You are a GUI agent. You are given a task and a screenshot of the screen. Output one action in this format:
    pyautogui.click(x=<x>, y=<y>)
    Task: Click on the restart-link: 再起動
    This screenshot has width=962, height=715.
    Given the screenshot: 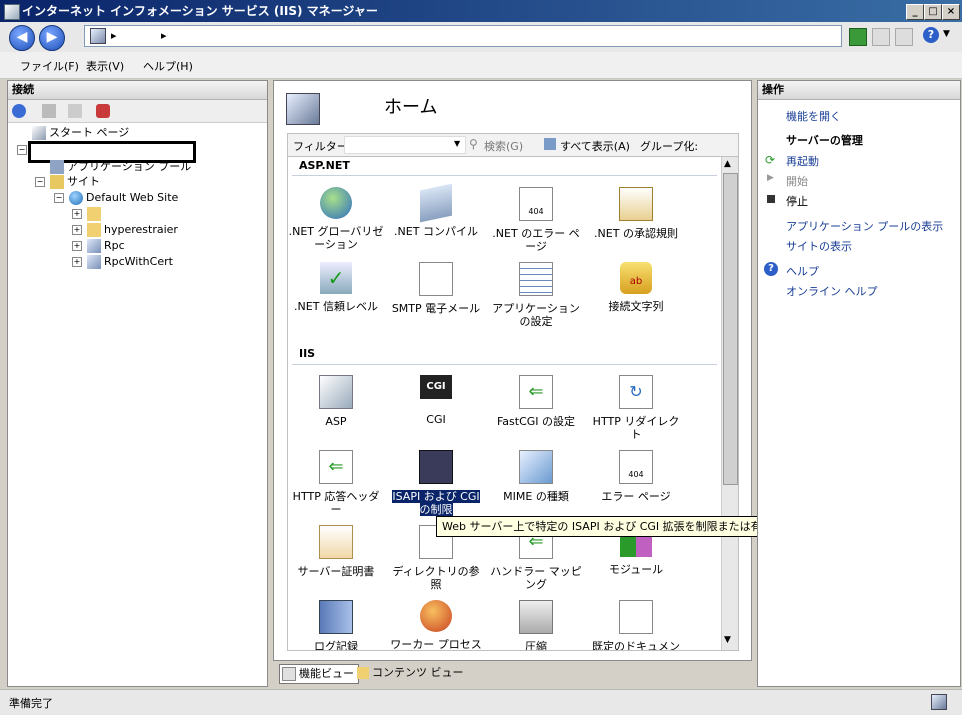 What is the action you would take?
    pyautogui.click(x=802, y=161)
    